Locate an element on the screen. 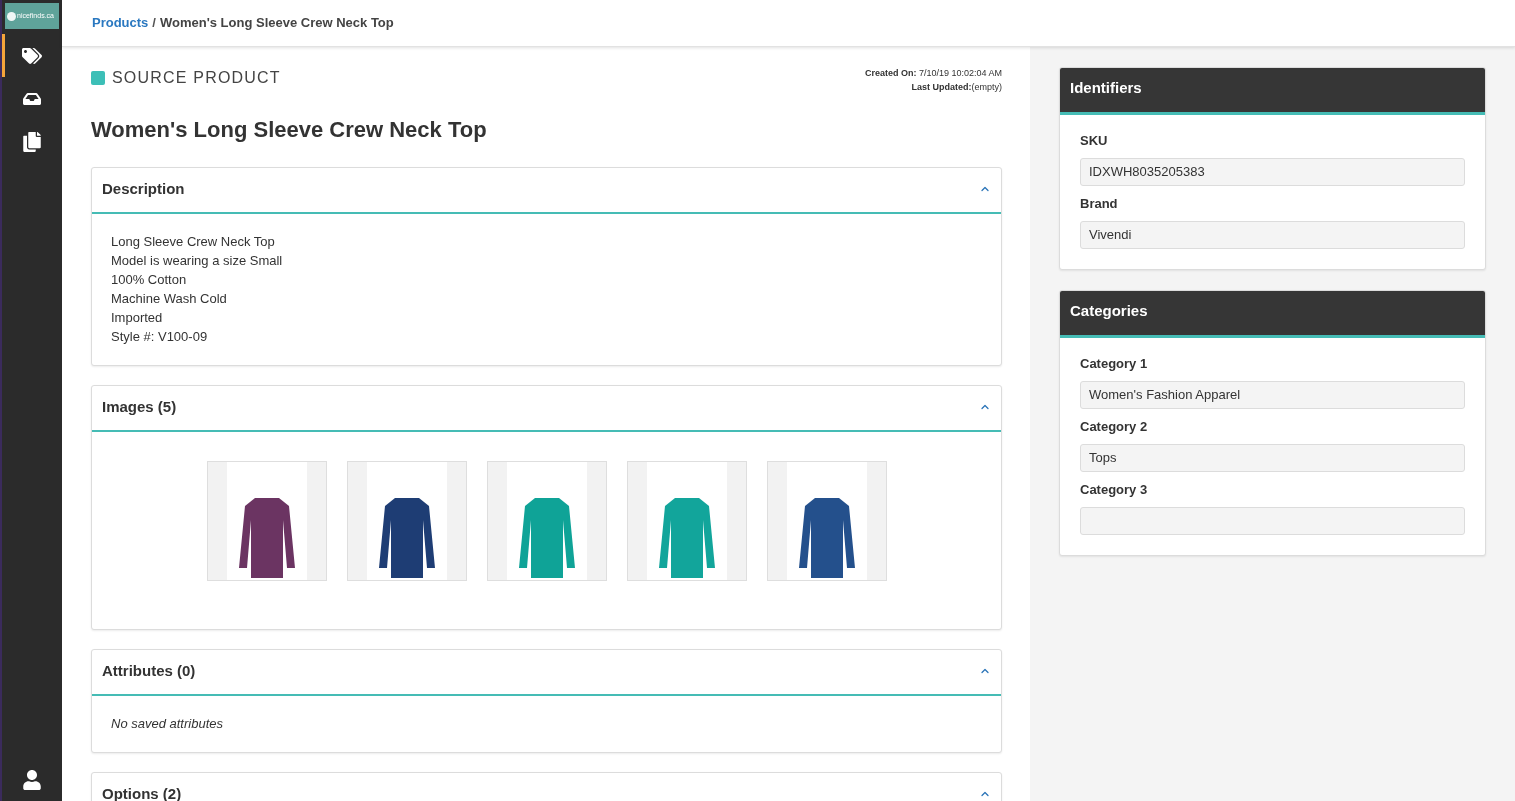 The image size is (1515, 801). field-label: Brand is located at coordinates (1099, 204).